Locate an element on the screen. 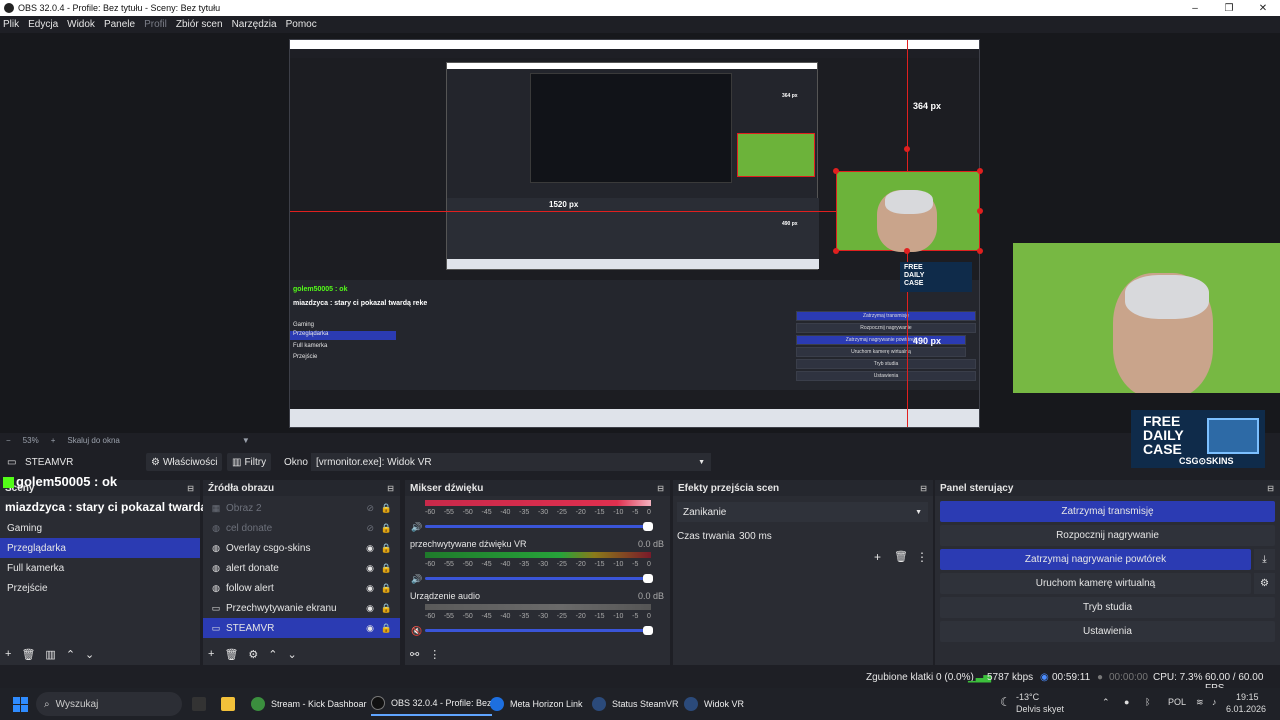 The image size is (1280, 720). clock-time: 19:15 is located at coordinates (1247, 697).